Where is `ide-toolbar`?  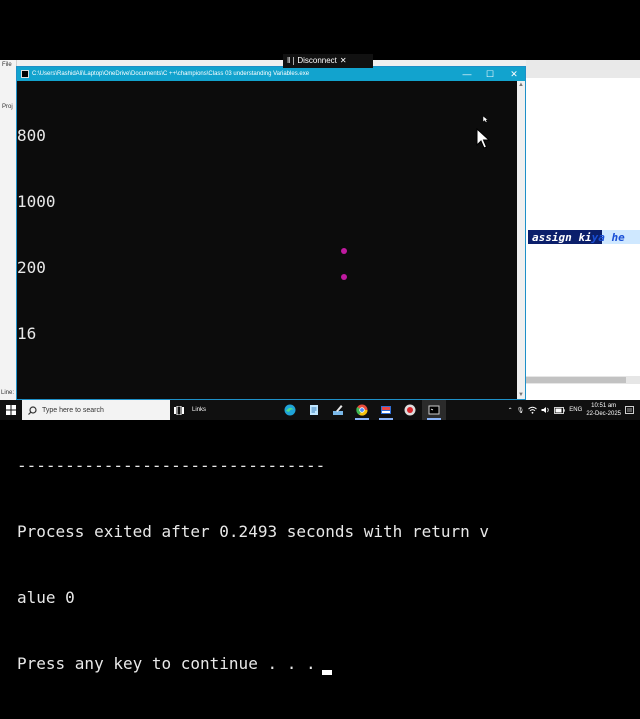
ide-toolbar is located at coordinates (583, 69).